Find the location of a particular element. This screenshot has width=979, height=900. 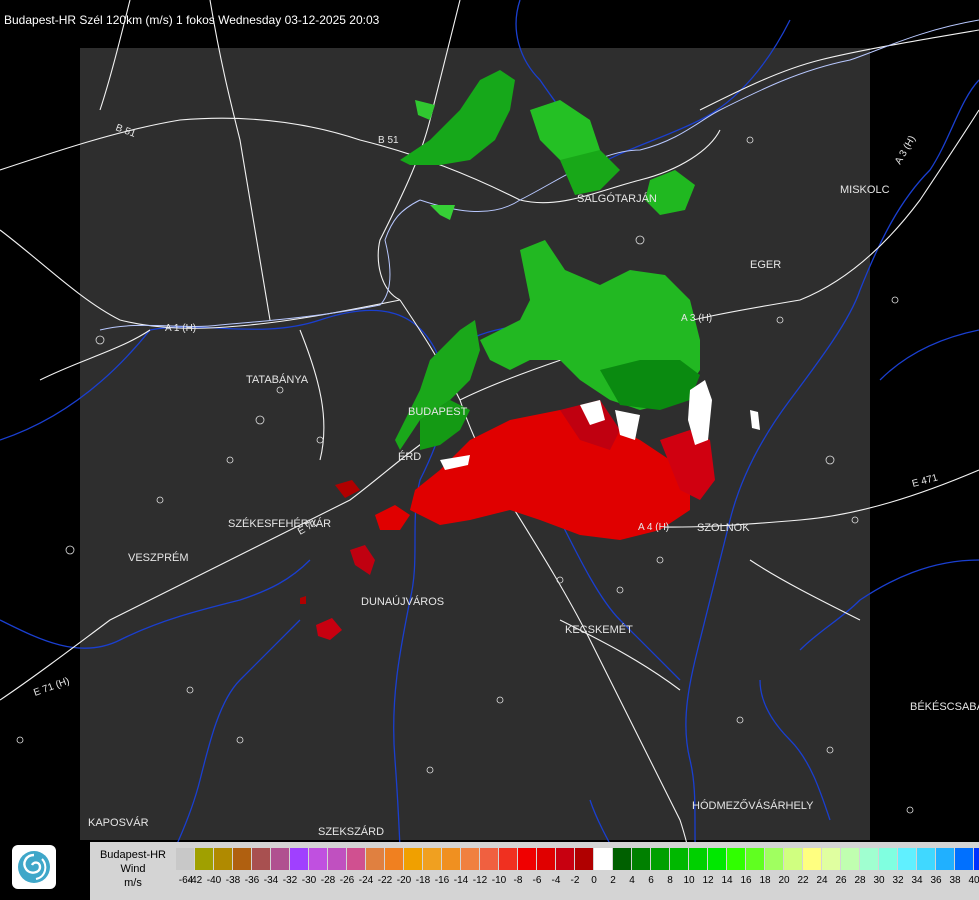

legend-tick: 10 is located at coordinates (689, 880).